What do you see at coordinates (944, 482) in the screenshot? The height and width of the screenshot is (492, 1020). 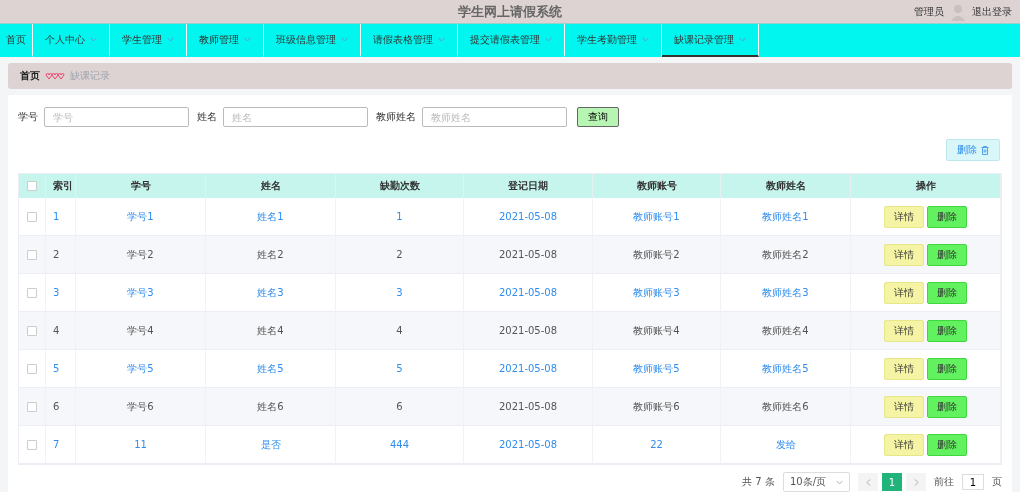 I see `jump-label: 前往` at bounding box center [944, 482].